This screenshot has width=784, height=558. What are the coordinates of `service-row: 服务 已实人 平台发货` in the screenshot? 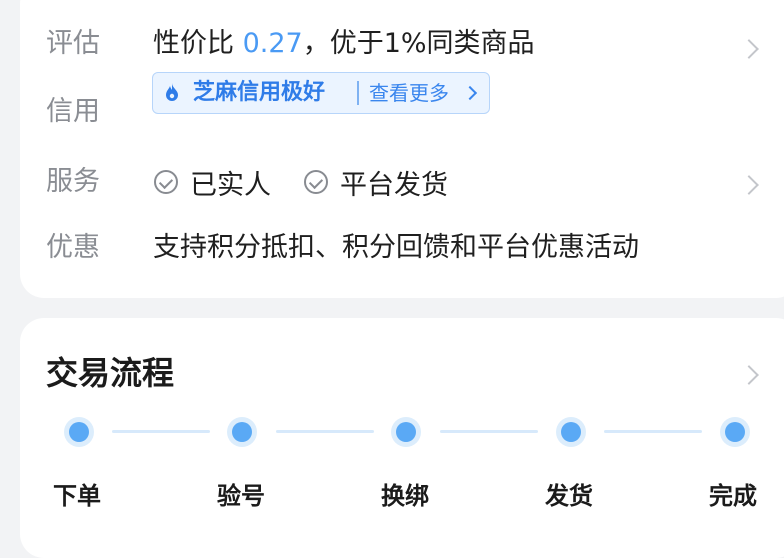 It's located at (402, 182).